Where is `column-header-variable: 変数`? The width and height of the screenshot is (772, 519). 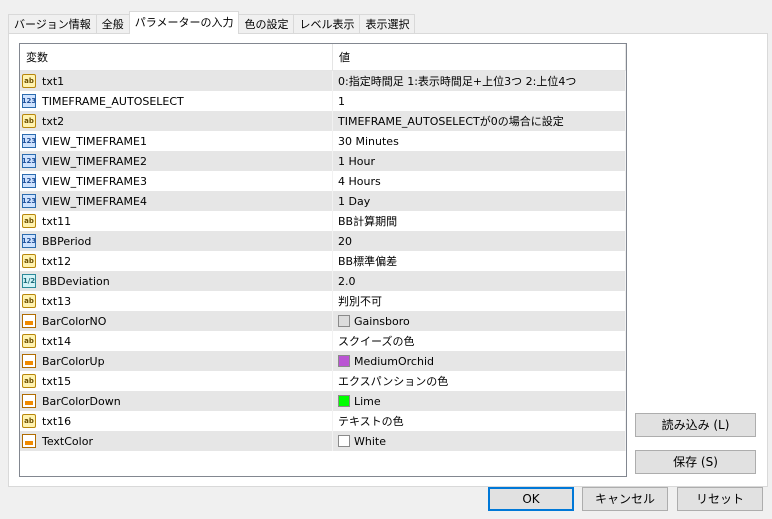 column-header-variable: 変数 is located at coordinates (176, 57).